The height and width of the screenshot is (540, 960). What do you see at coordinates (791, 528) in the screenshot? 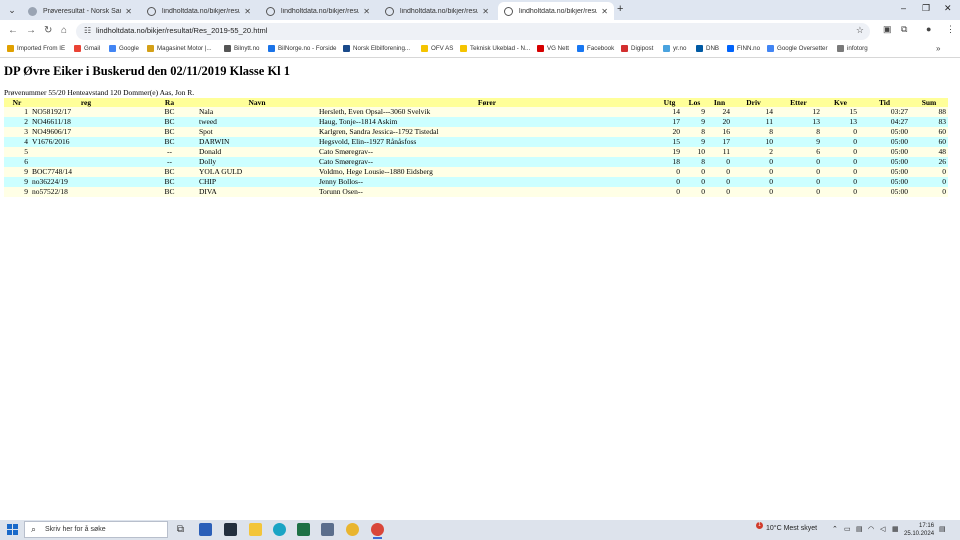
I see `weather-widget: 10°C Mest skyet` at bounding box center [791, 528].